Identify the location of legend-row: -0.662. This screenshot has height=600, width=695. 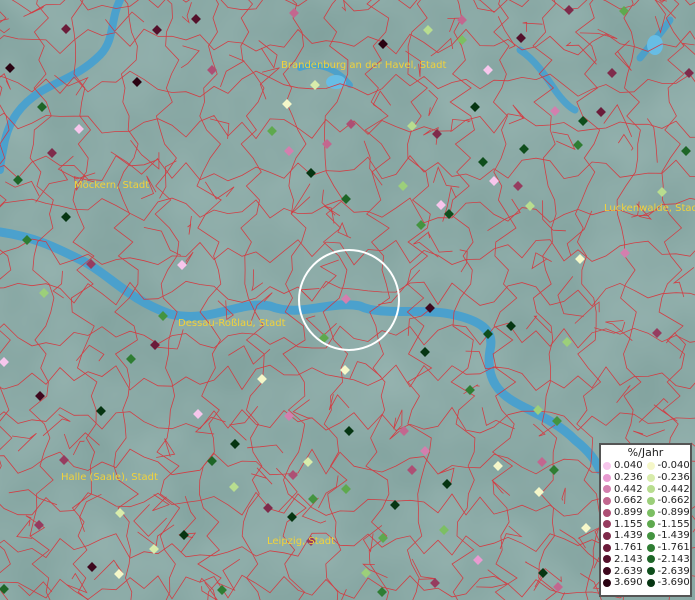
(668, 501).